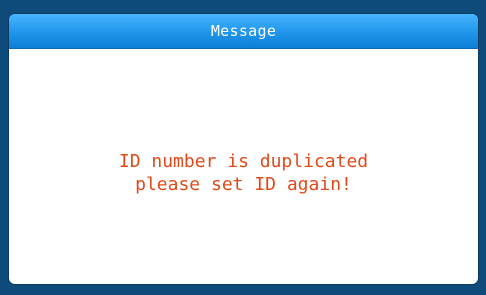 This screenshot has height=295, width=486. I want to click on dialog-title: Message, so click(243, 31).